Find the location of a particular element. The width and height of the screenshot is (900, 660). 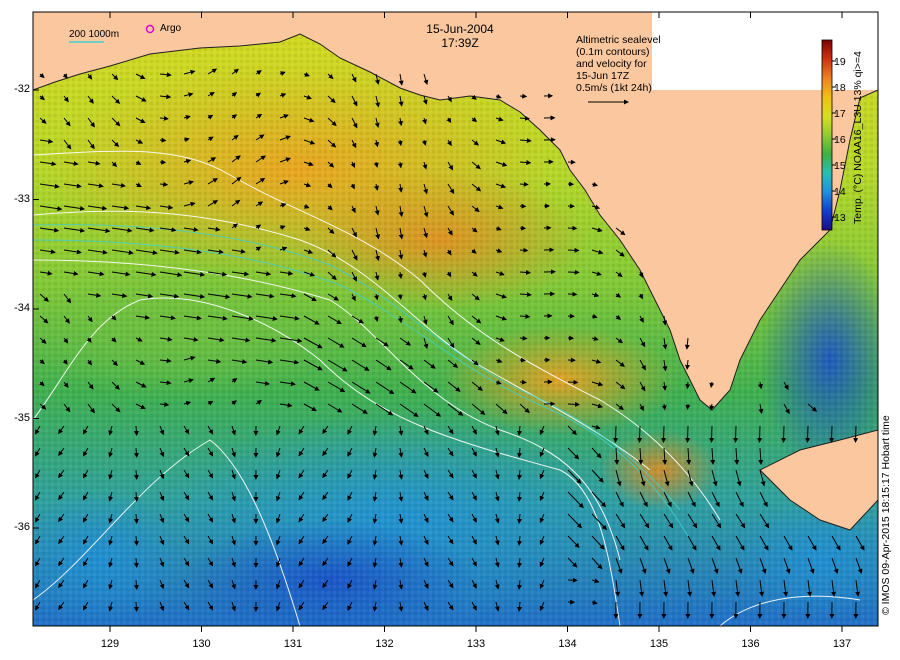

note-line: 0.5m/s (1kt 24h) is located at coordinates (614, 88).